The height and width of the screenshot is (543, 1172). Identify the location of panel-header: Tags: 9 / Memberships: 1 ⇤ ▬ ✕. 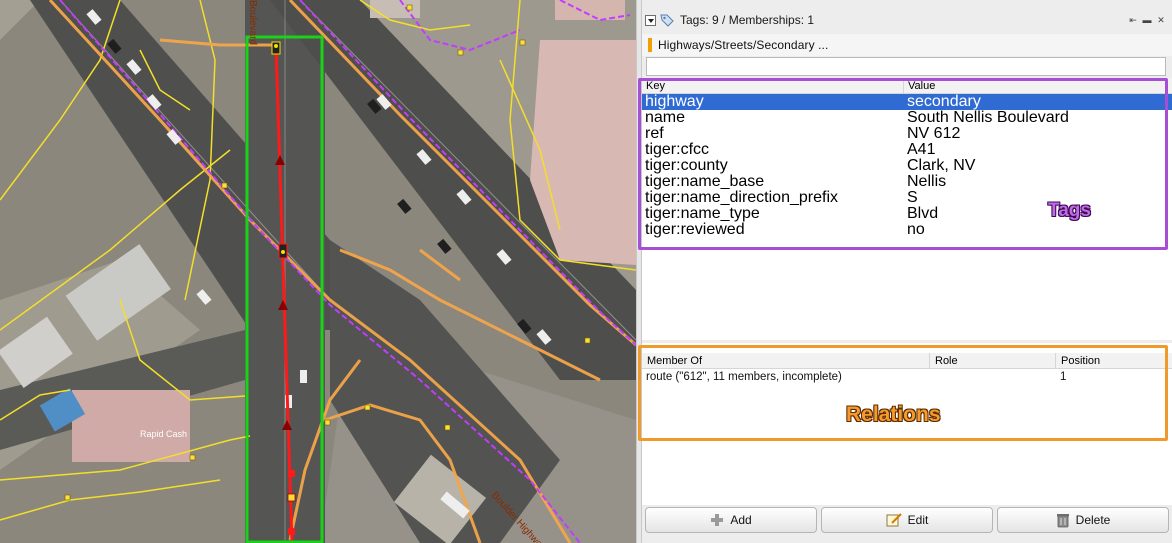
(907, 20).